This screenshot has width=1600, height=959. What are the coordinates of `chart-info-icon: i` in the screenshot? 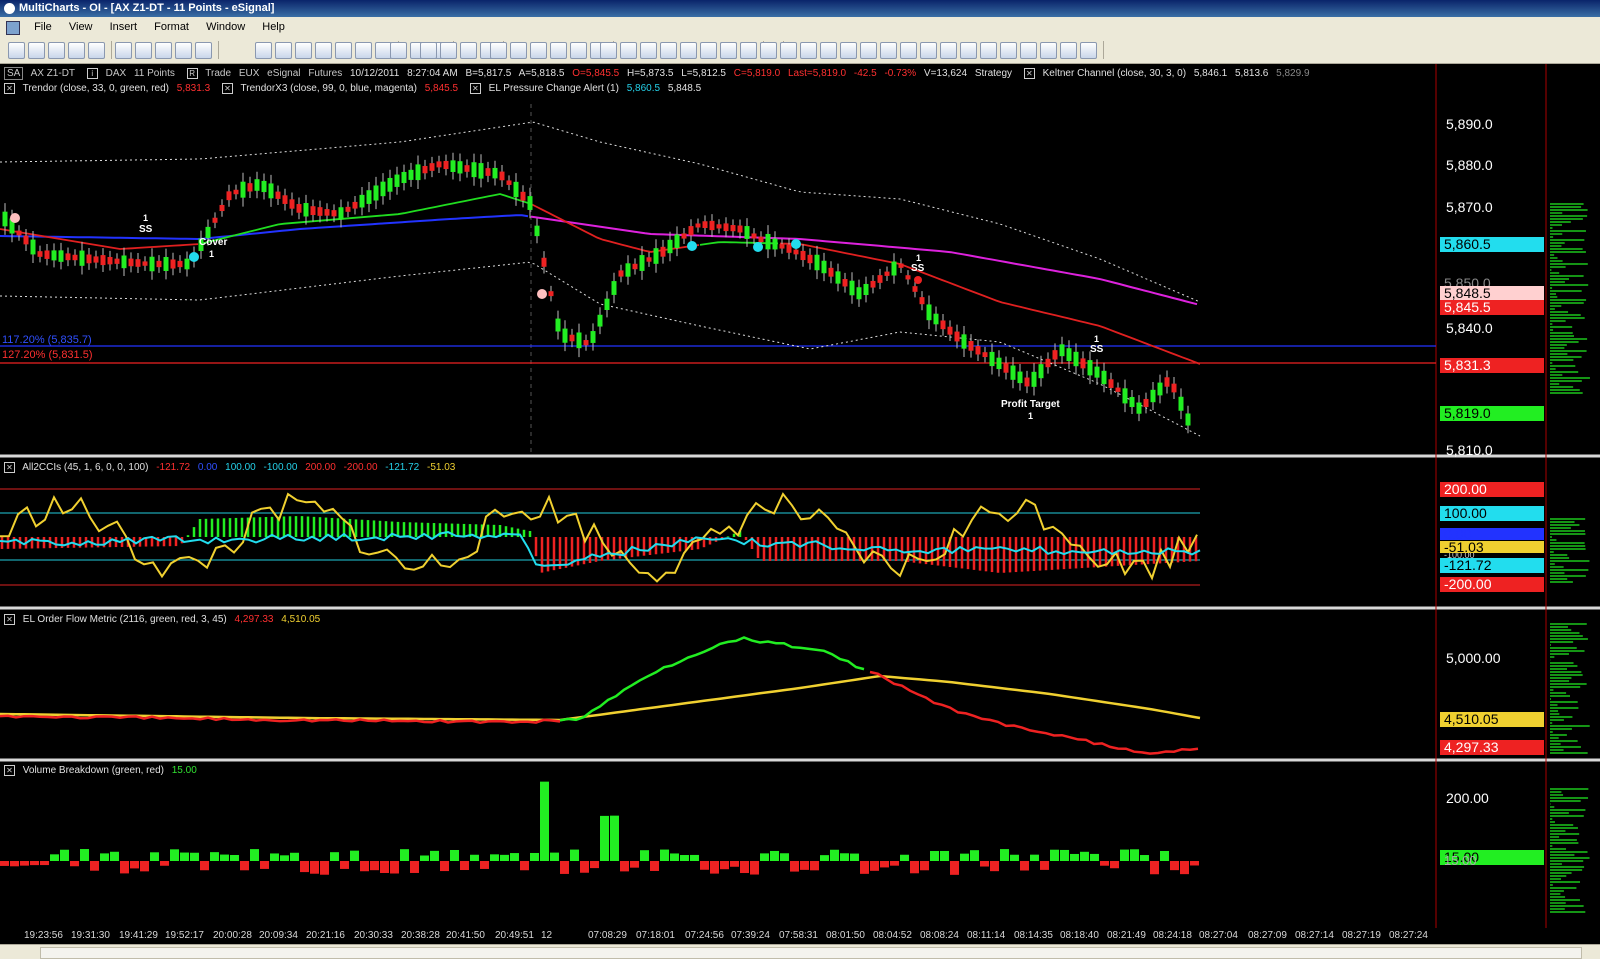 It's located at (92, 73).